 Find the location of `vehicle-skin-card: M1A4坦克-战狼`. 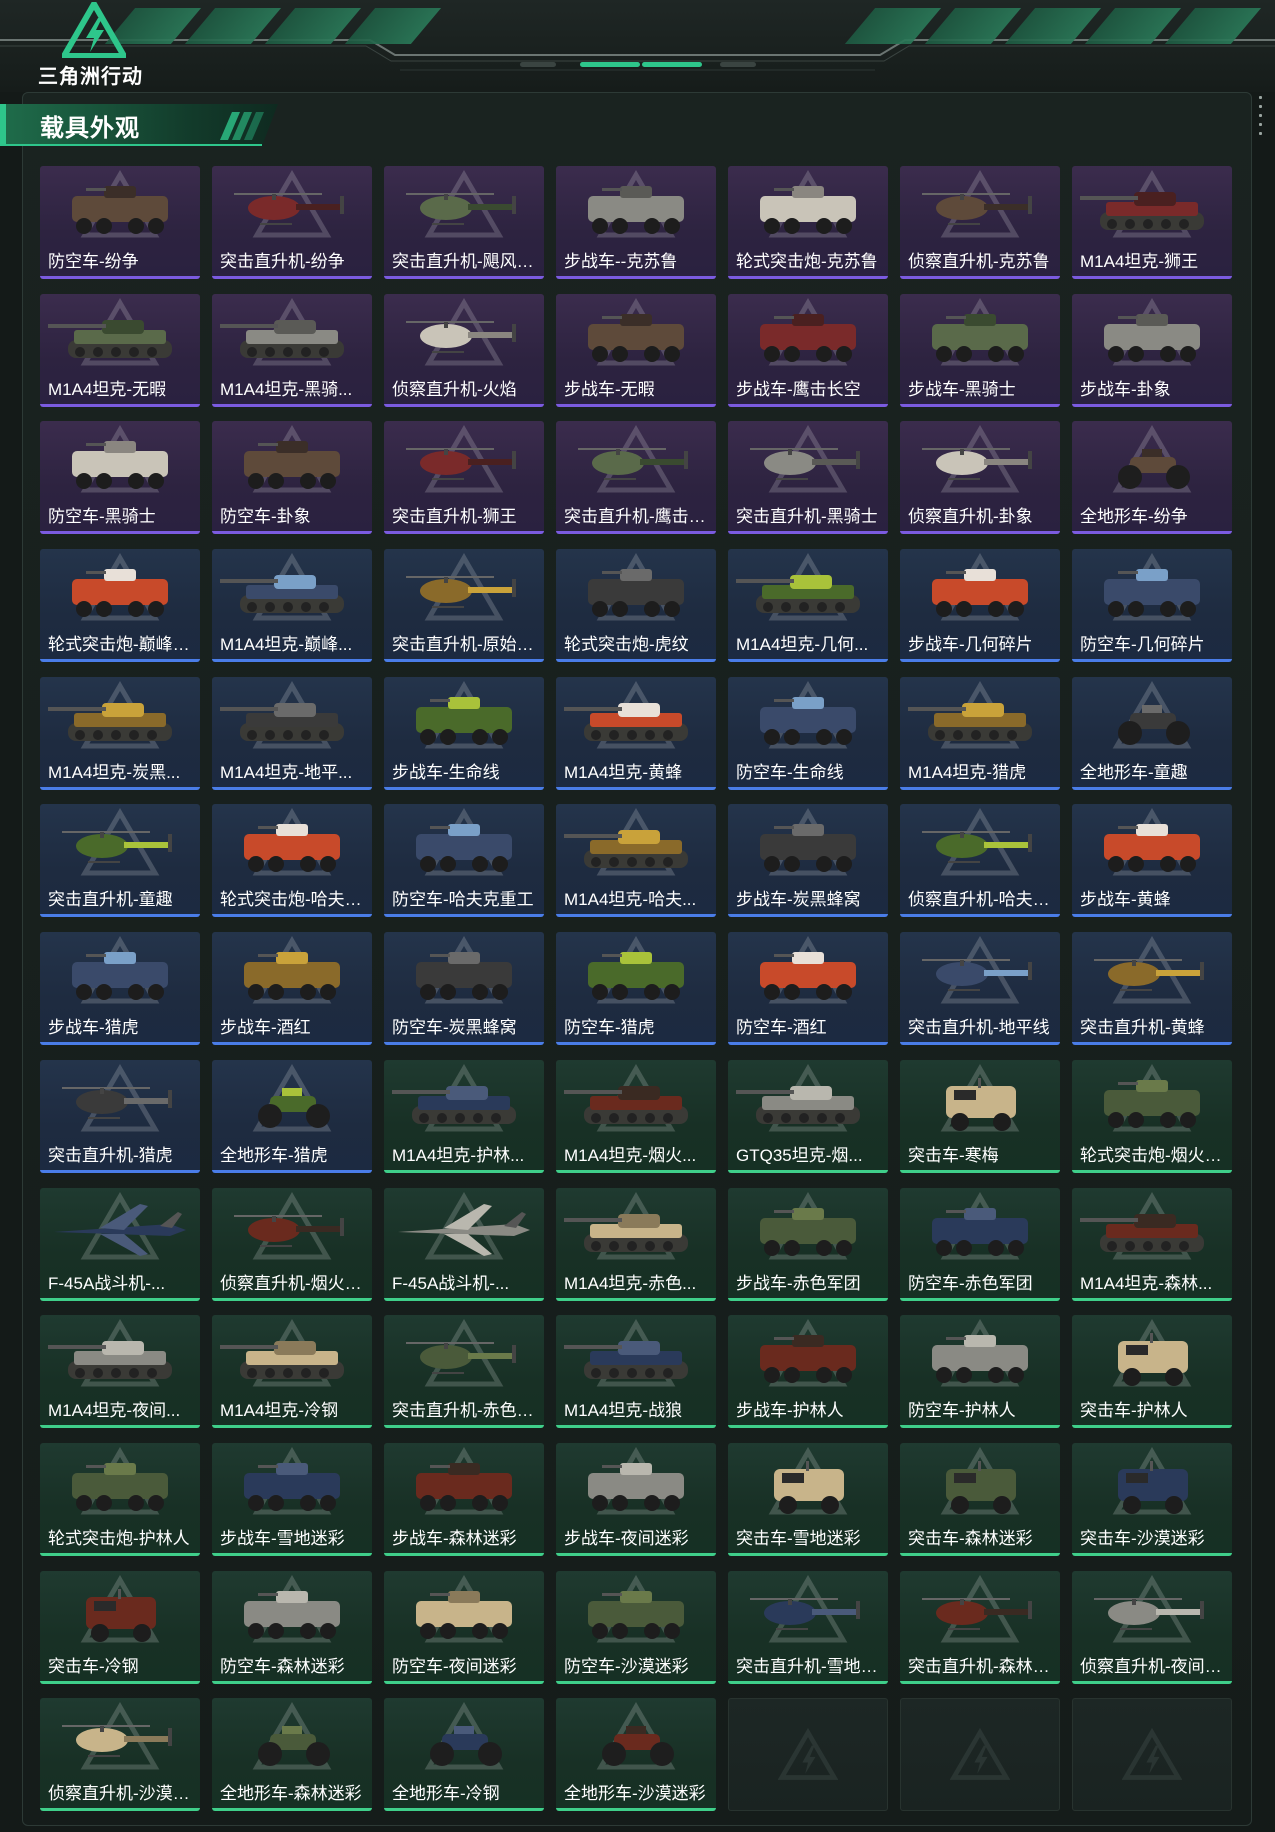

vehicle-skin-card: M1A4坦克-战狼 is located at coordinates (636, 1372).